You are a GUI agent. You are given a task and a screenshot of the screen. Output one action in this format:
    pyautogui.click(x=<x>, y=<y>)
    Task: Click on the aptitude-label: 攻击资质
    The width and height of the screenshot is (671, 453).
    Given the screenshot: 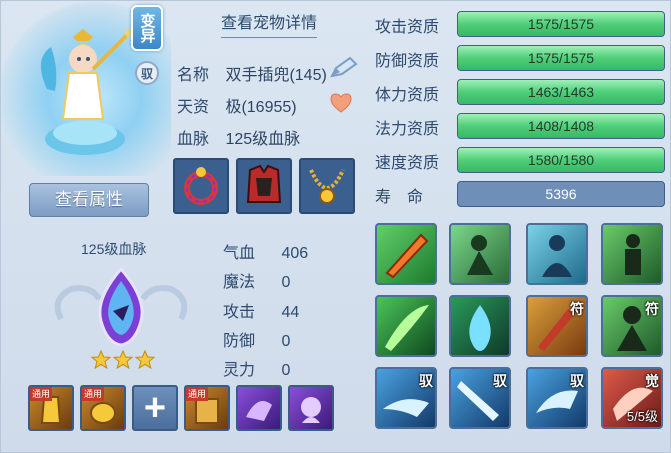 What is the action you would take?
    pyautogui.click(x=407, y=27)
    